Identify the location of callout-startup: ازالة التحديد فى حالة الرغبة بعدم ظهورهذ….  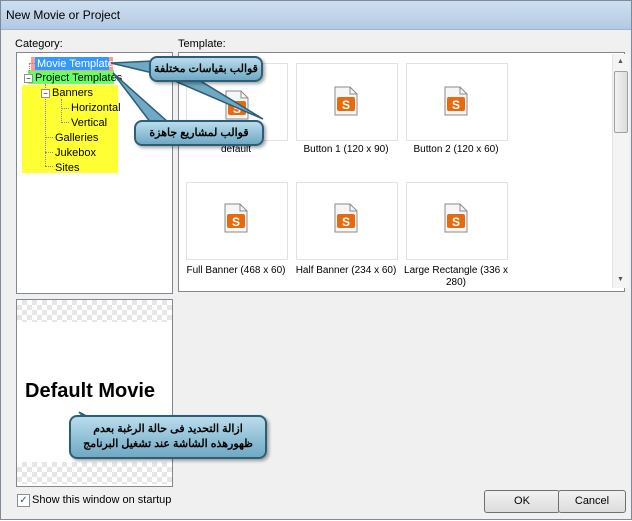
(168, 437).